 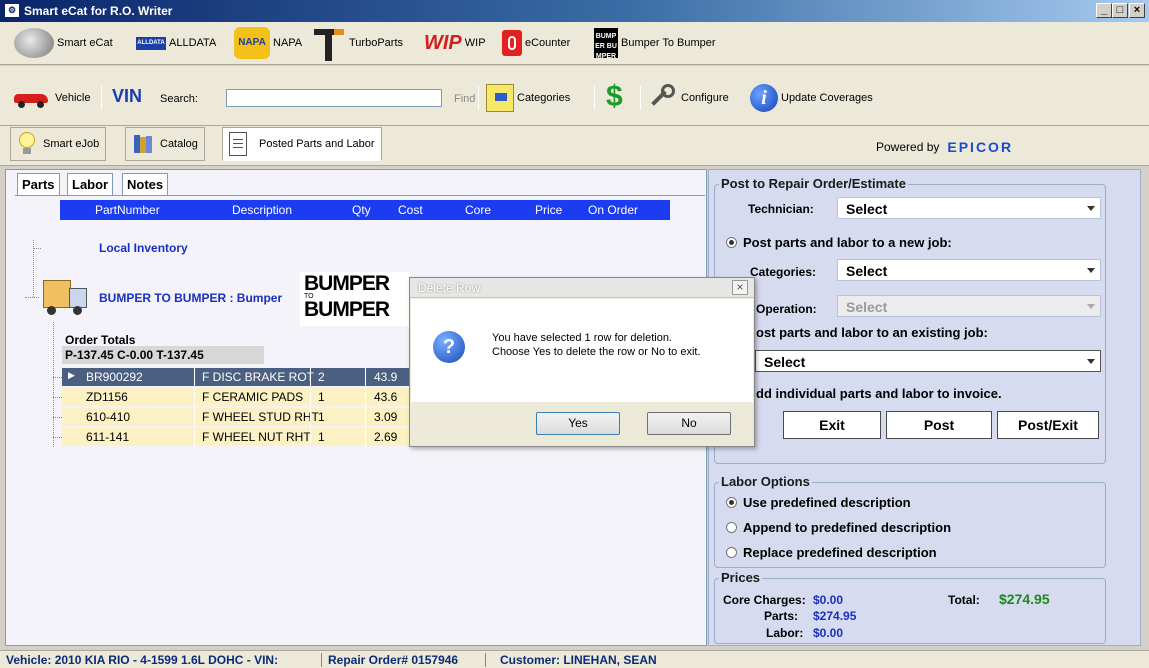 I want to click on radio-selected-icon, so click(x=731, y=502).